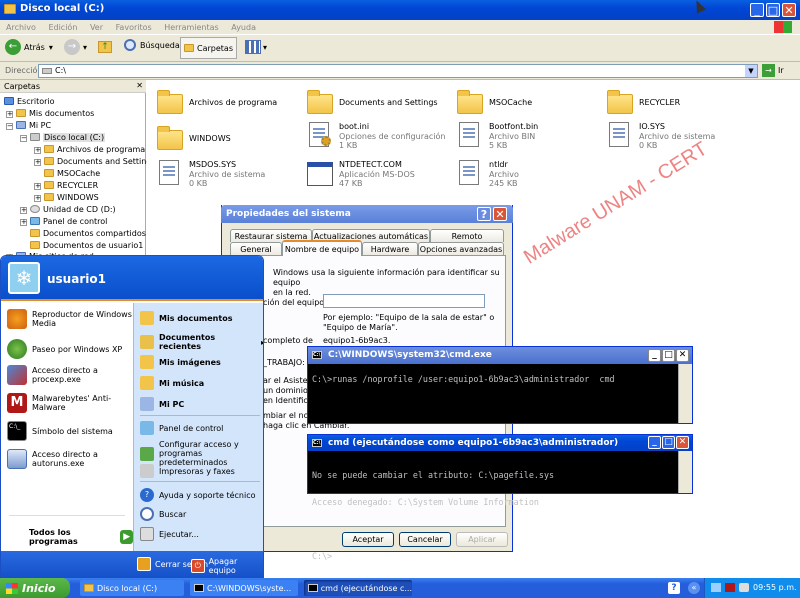 This screenshot has width=800, height=598. I want to click on tree-mis-documentos: + Mis documentos, so click(50, 113).